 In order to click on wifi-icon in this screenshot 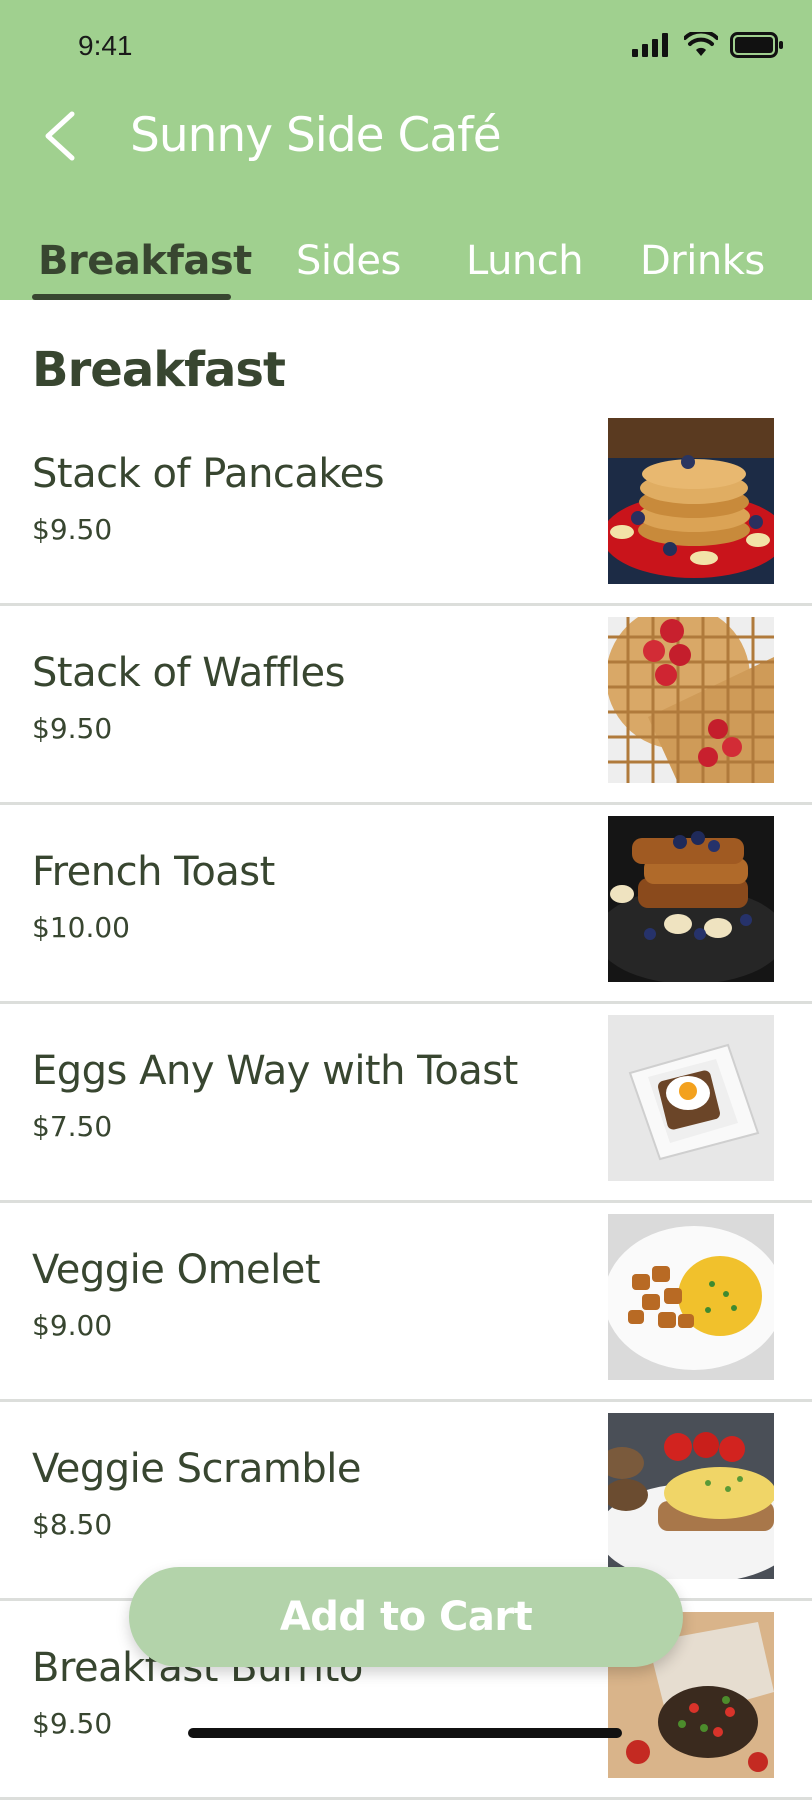, I will do `click(701, 44)`.